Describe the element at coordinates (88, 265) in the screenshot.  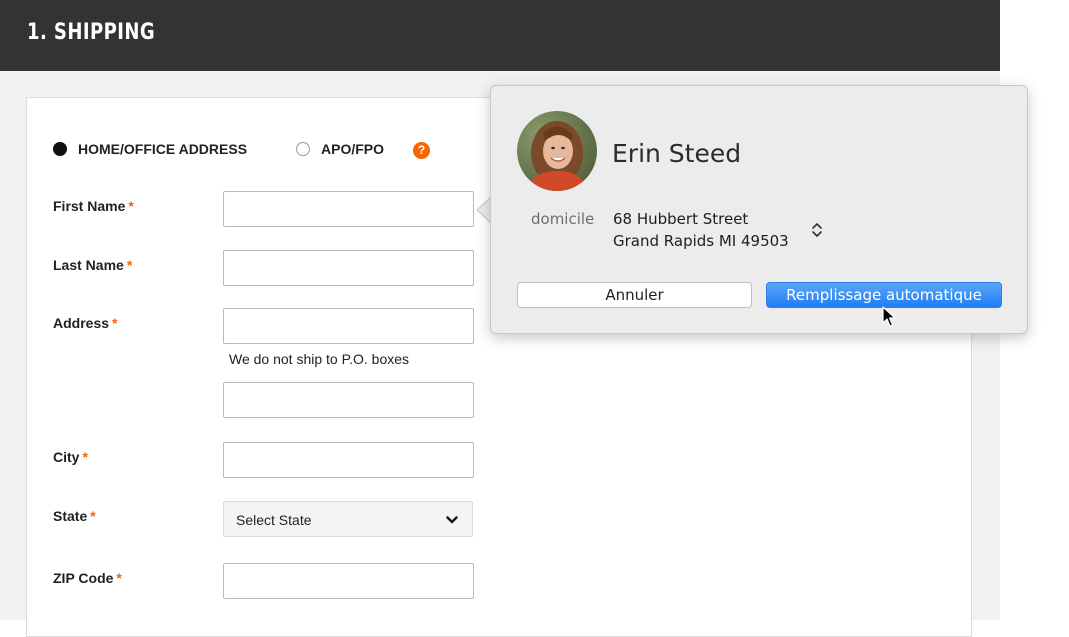
I see `last-name-label-text: Last Name` at that location.